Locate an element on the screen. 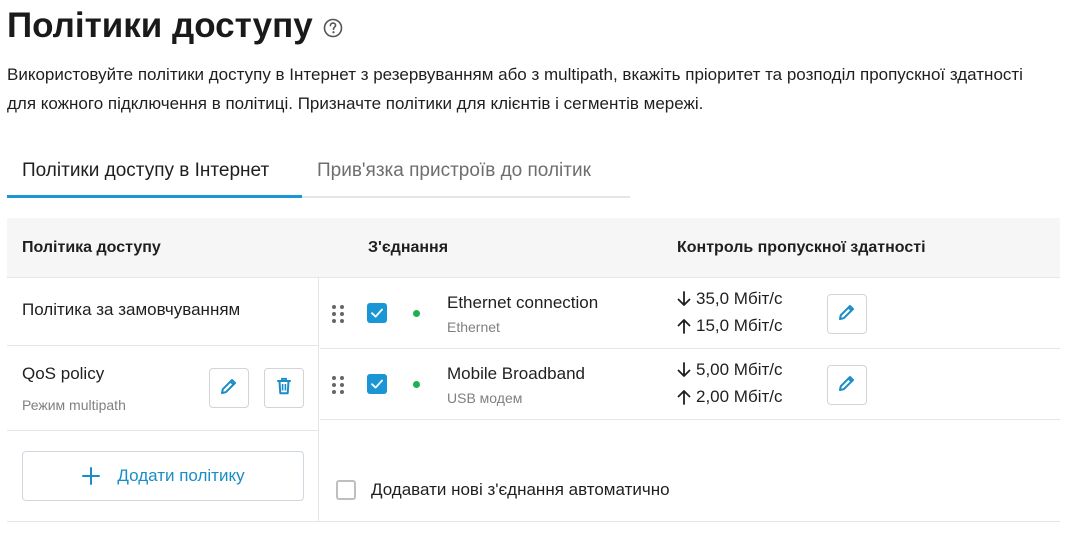 The image size is (1069, 534). auto-add-label: Додавати нові з'єднання автоматично is located at coordinates (520, 489).